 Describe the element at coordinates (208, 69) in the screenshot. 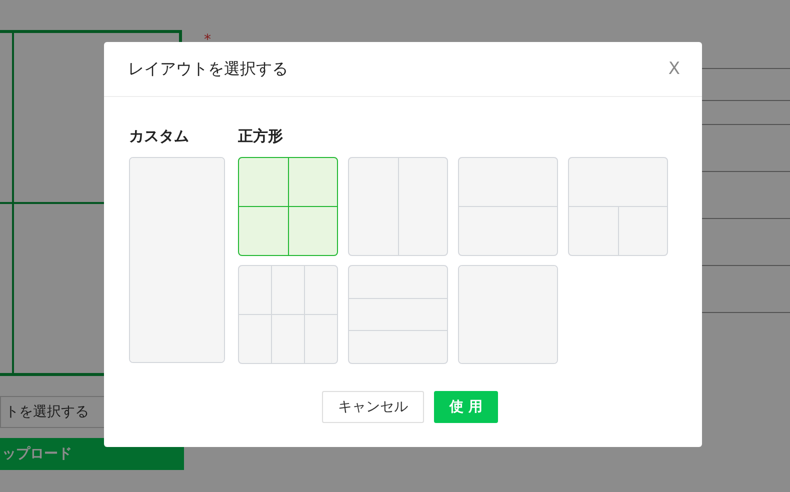

I see `dialog-title: レイアウトを選択する` at that location.